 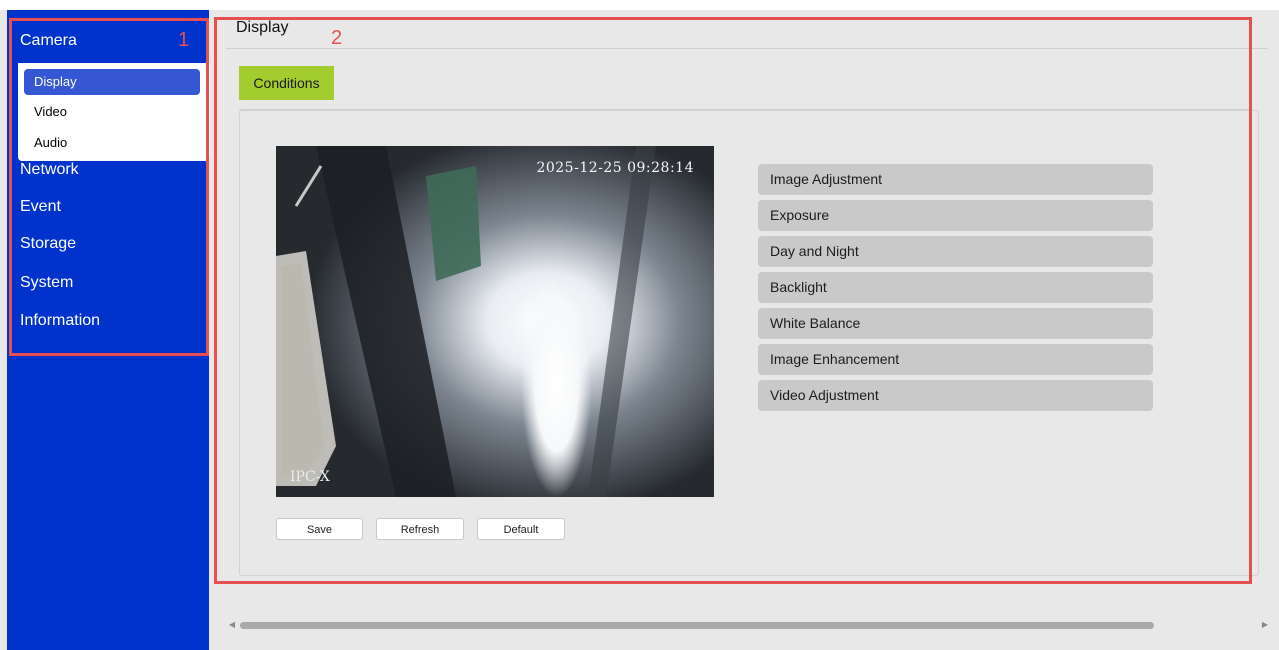 What do you see at coordinates (48, 41) in the screenshot?
I see `nav-camera: Camera` at bounding box center [48, 41].